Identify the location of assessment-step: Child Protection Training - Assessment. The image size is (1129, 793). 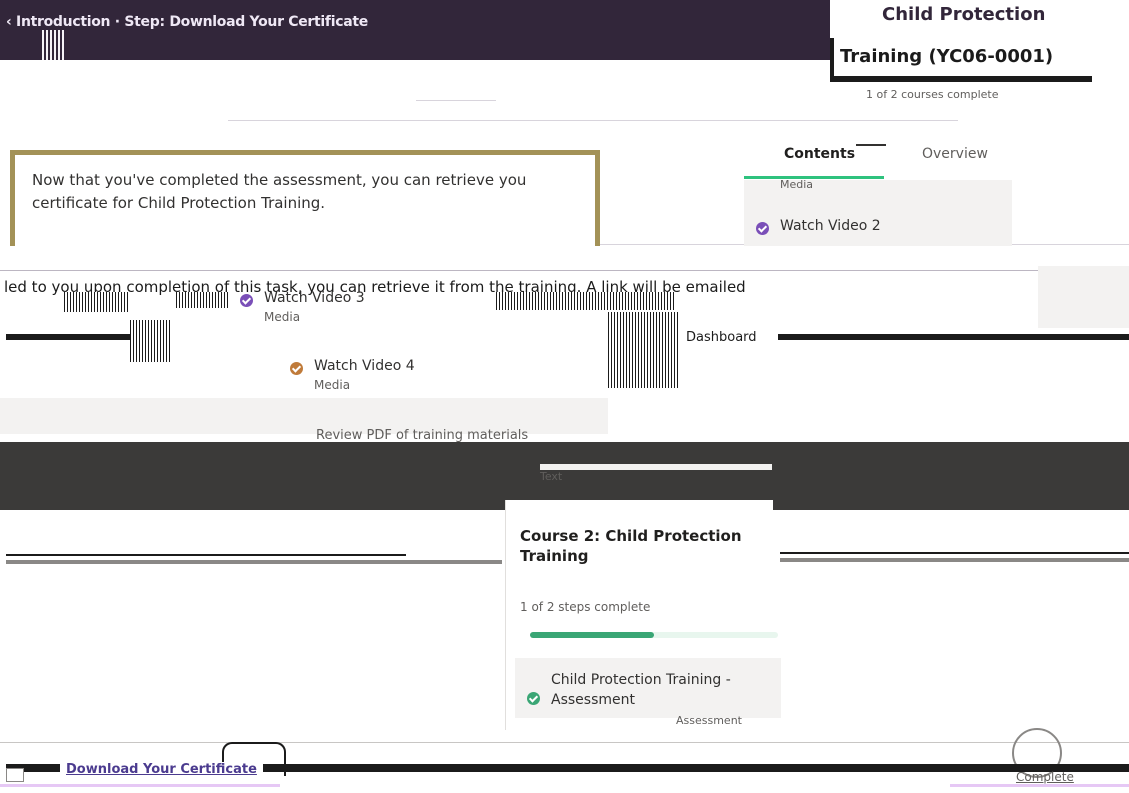
(648, 688).